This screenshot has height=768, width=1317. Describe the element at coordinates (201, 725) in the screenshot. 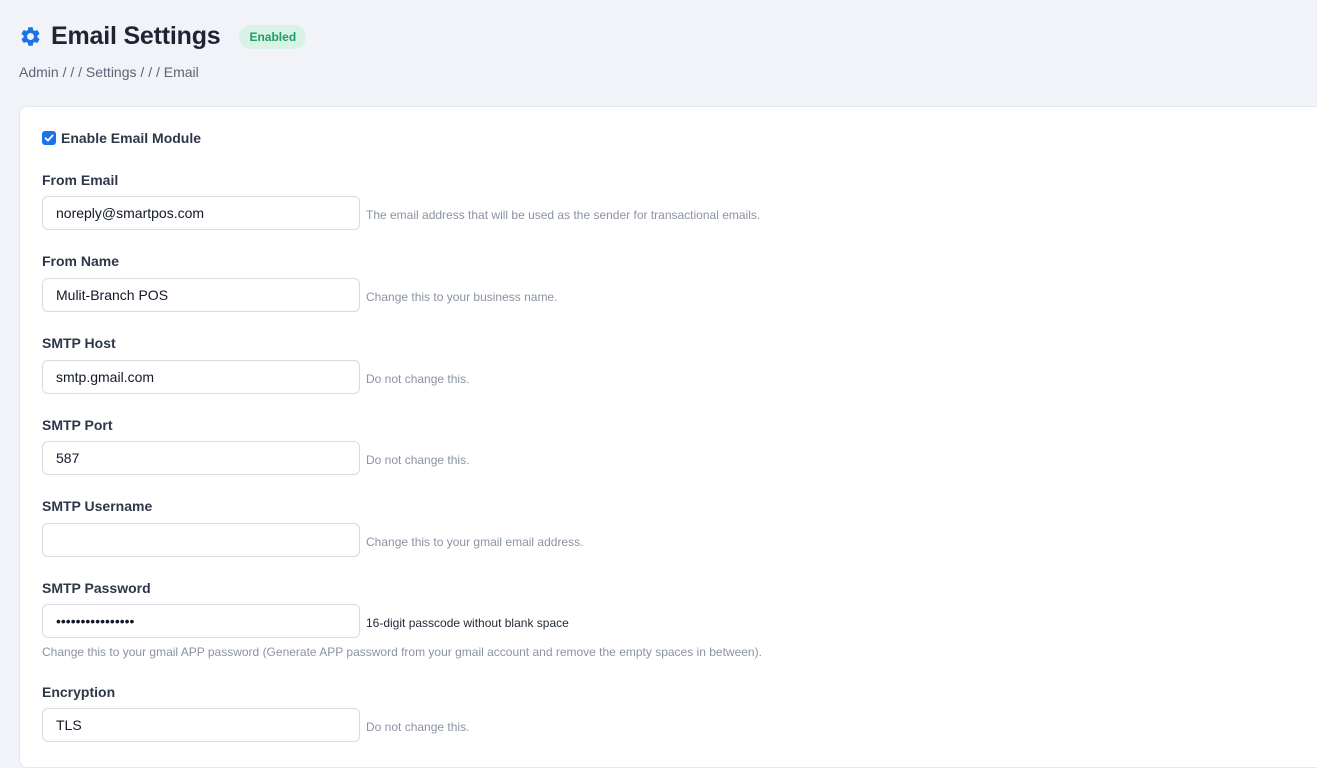

I see `encryption-input: TLS` at that location.